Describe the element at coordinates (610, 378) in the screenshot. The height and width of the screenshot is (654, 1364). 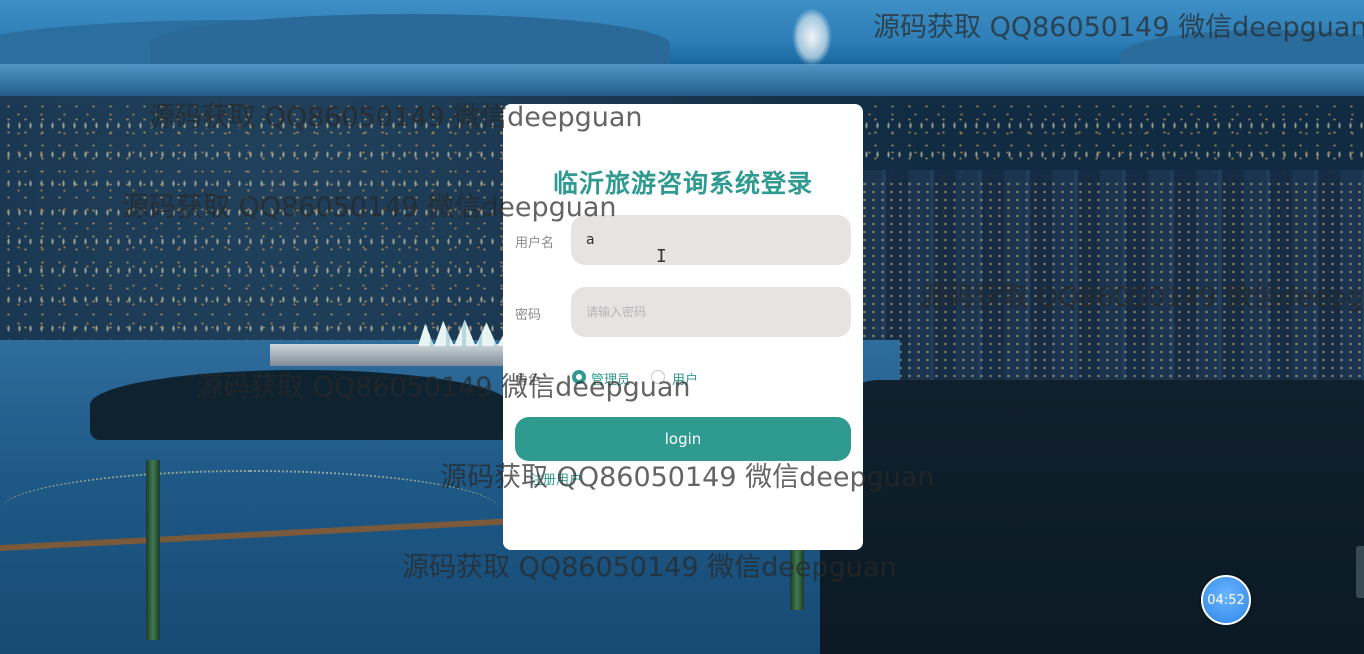
I see `role-radio-admin-label: 管理员` at that location.